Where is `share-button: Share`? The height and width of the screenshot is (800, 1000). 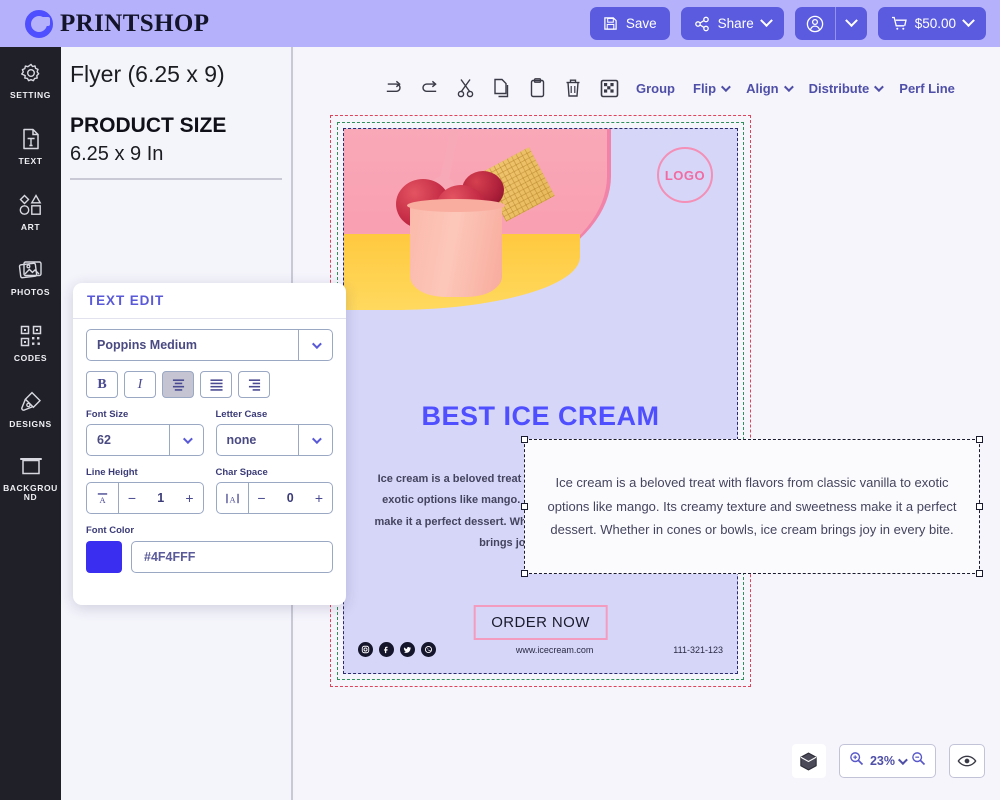 share-button: Share is located at coordinates (732, 23).